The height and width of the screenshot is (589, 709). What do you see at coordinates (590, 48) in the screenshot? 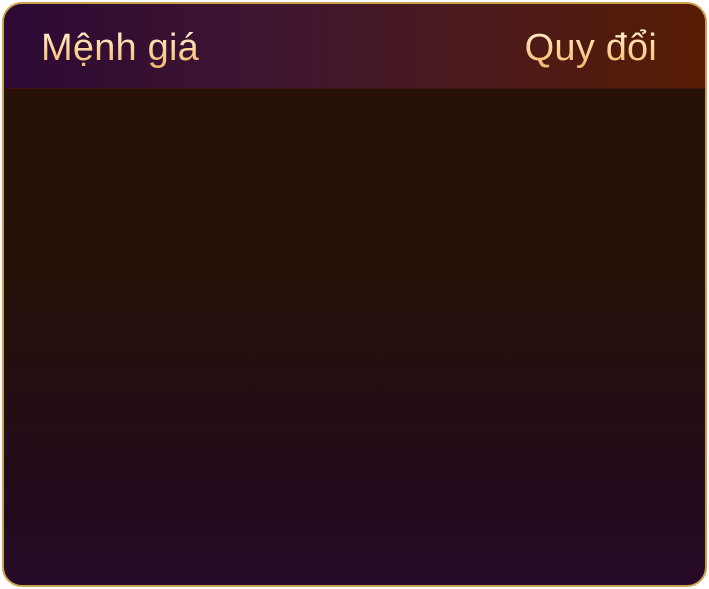
I see `column-header-conversion: Quy đổi` at bounding box center [590, 48].